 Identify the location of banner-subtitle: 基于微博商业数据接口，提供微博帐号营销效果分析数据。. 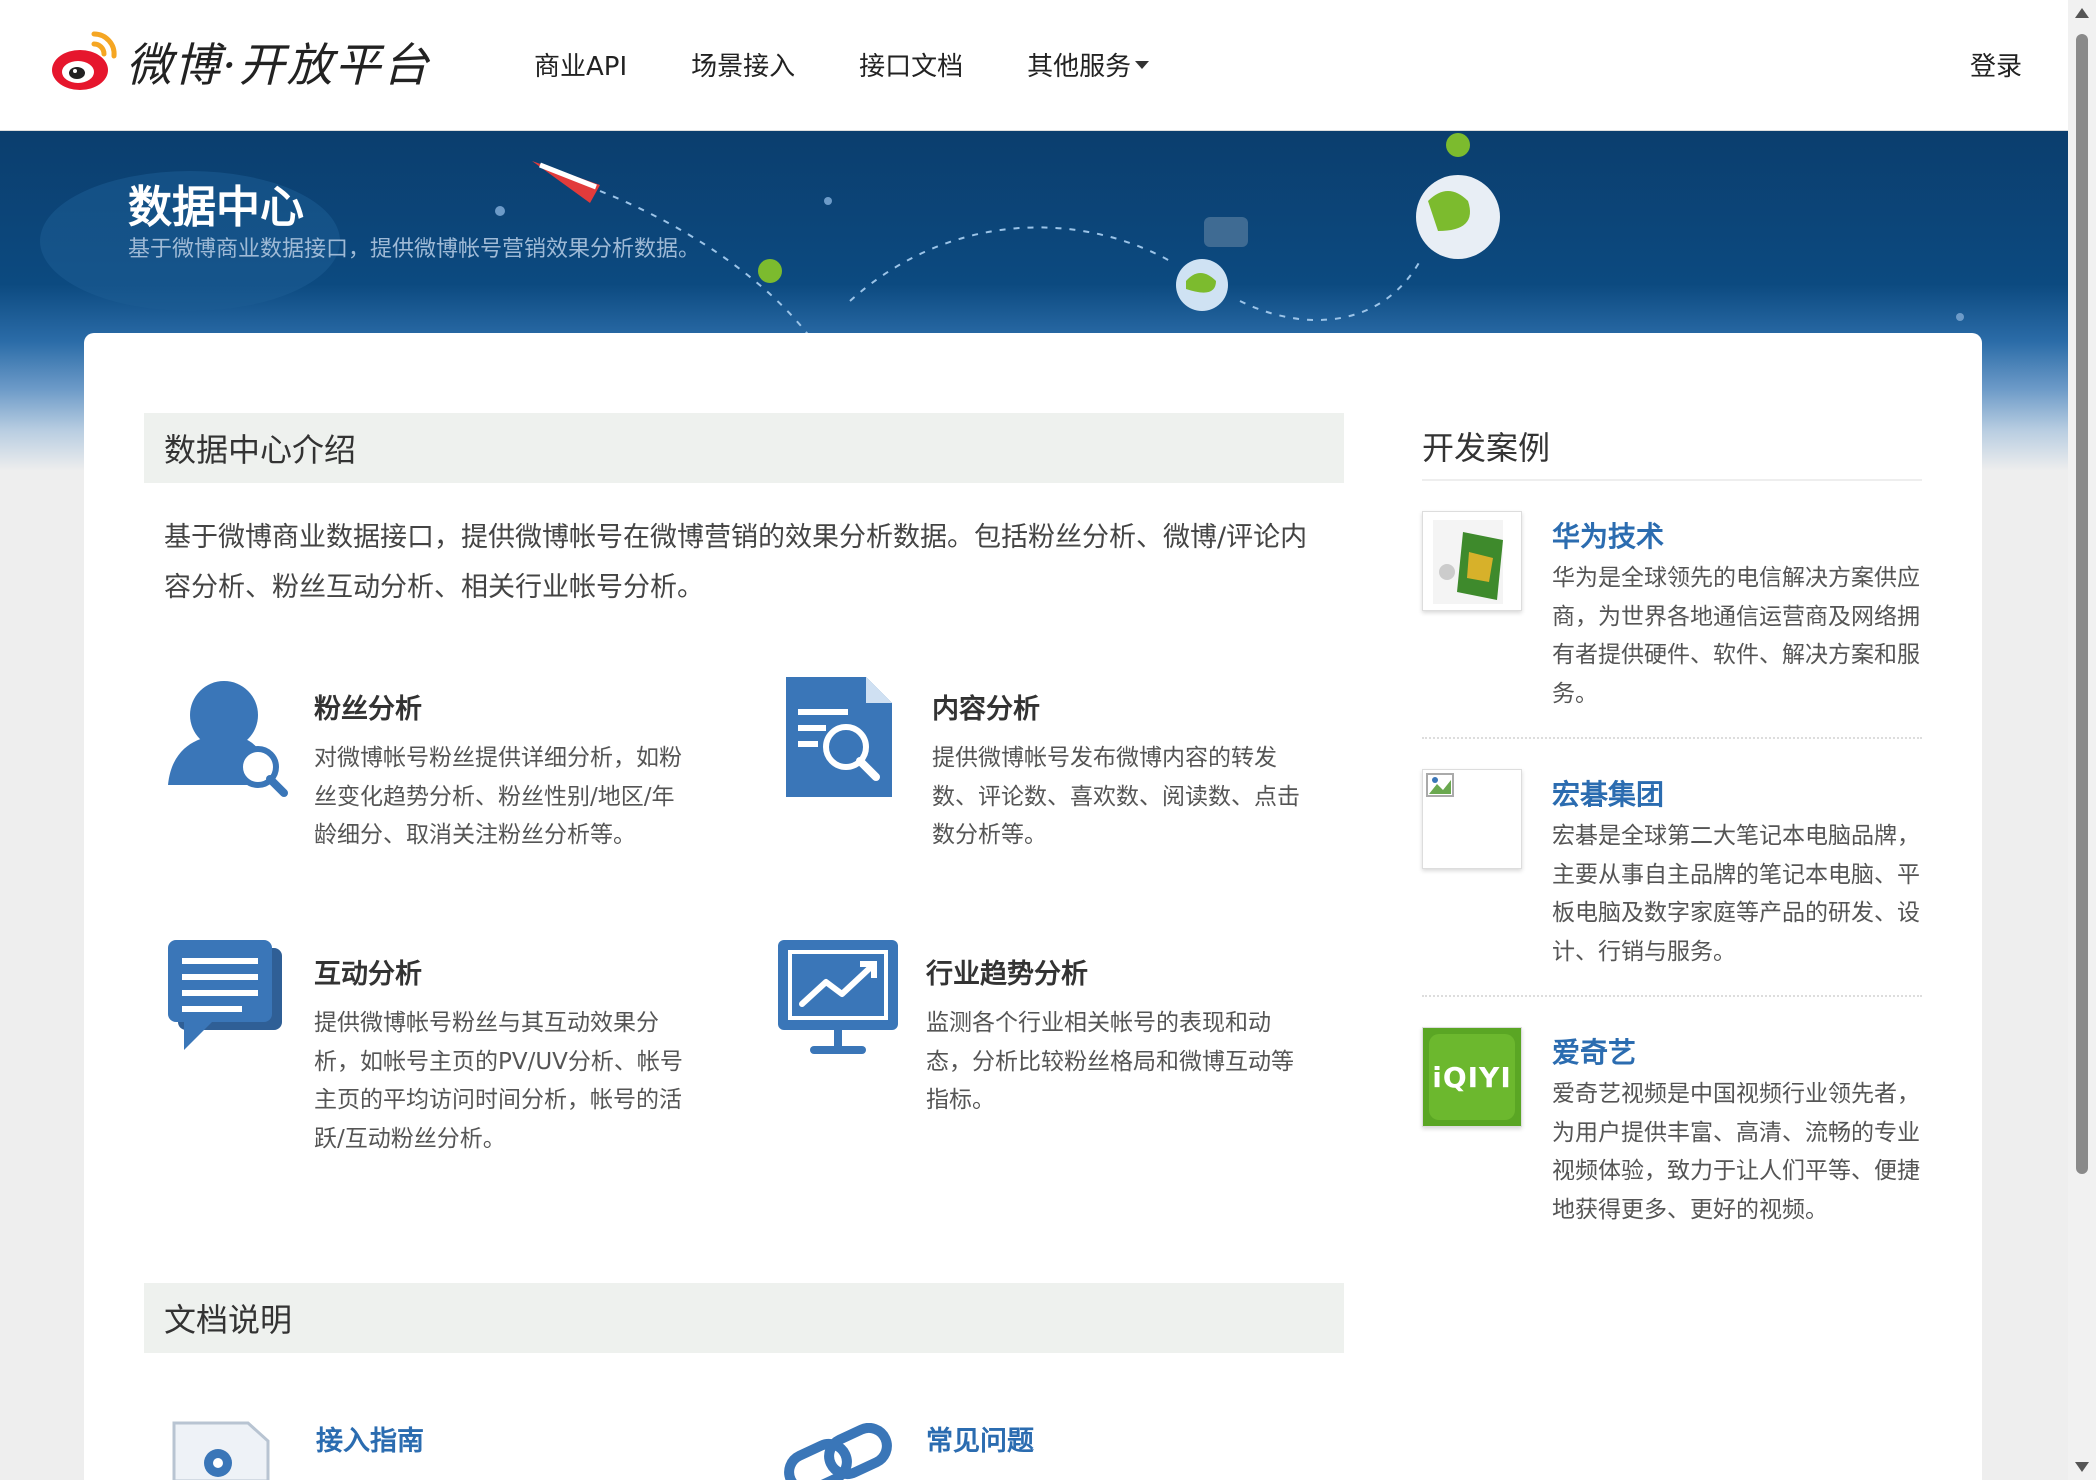
(414, 249).